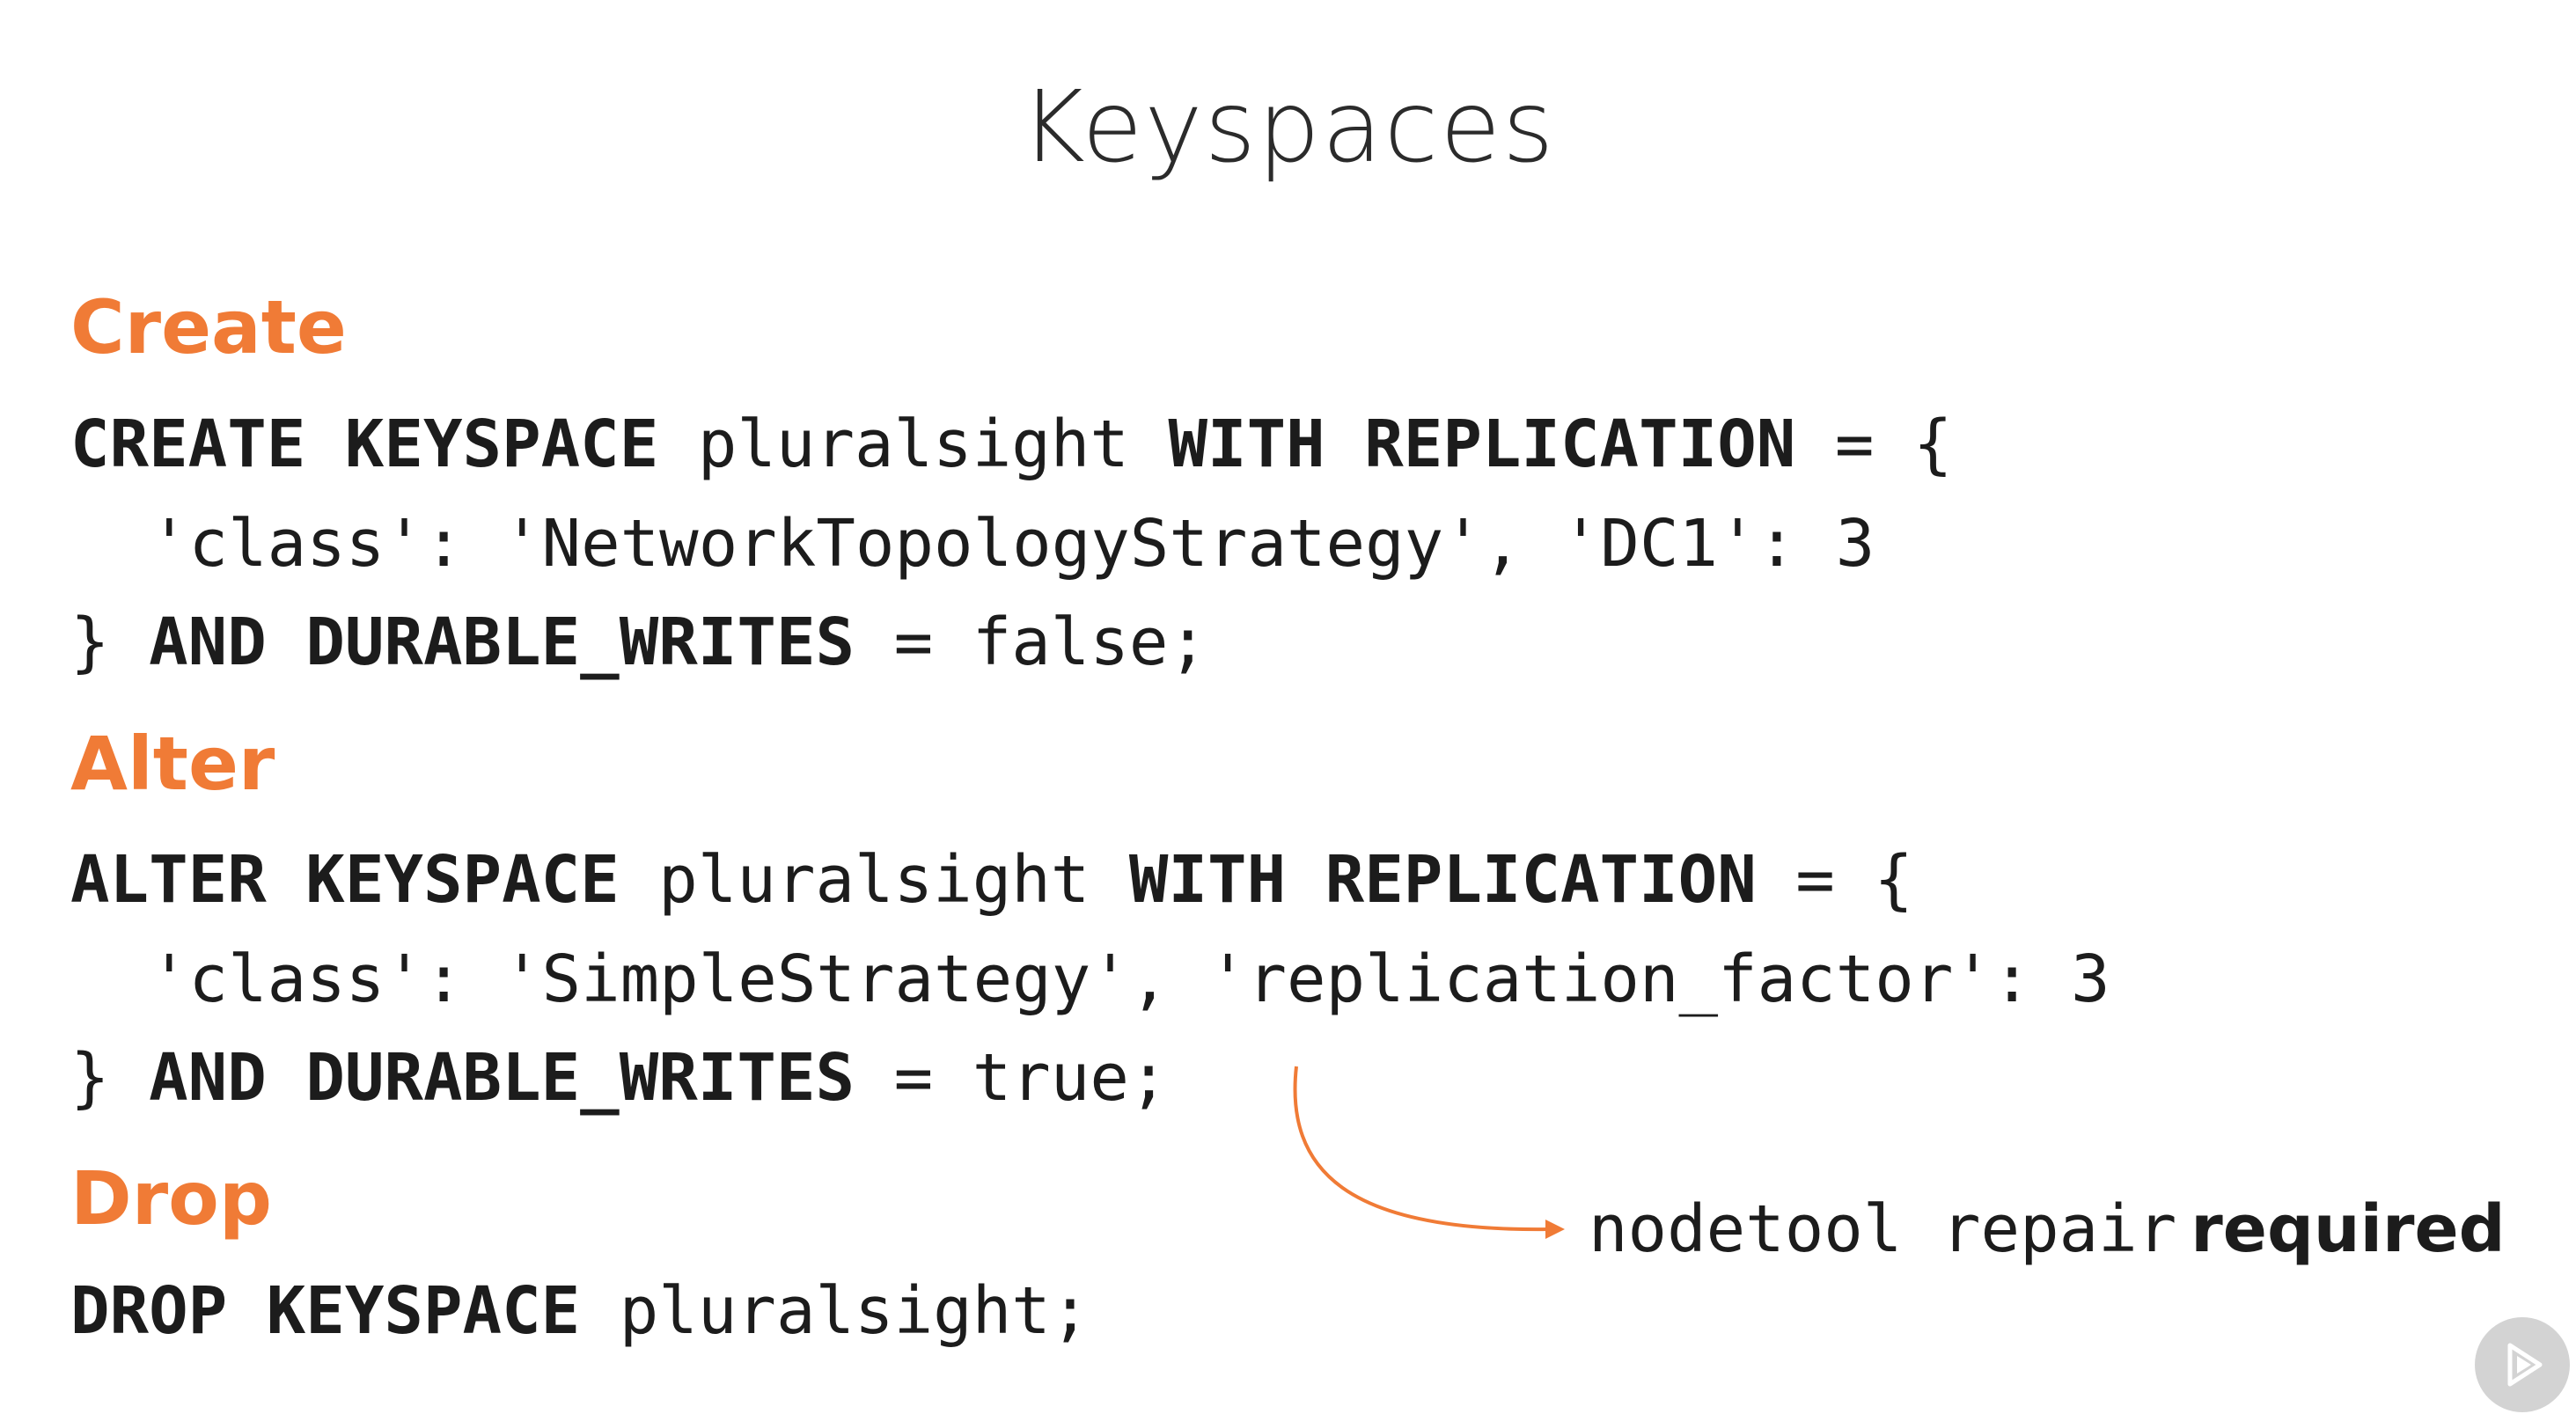 The image size is (2576, 1414). I want to click on section-heading-drop: Drop, so click(171, 1198).